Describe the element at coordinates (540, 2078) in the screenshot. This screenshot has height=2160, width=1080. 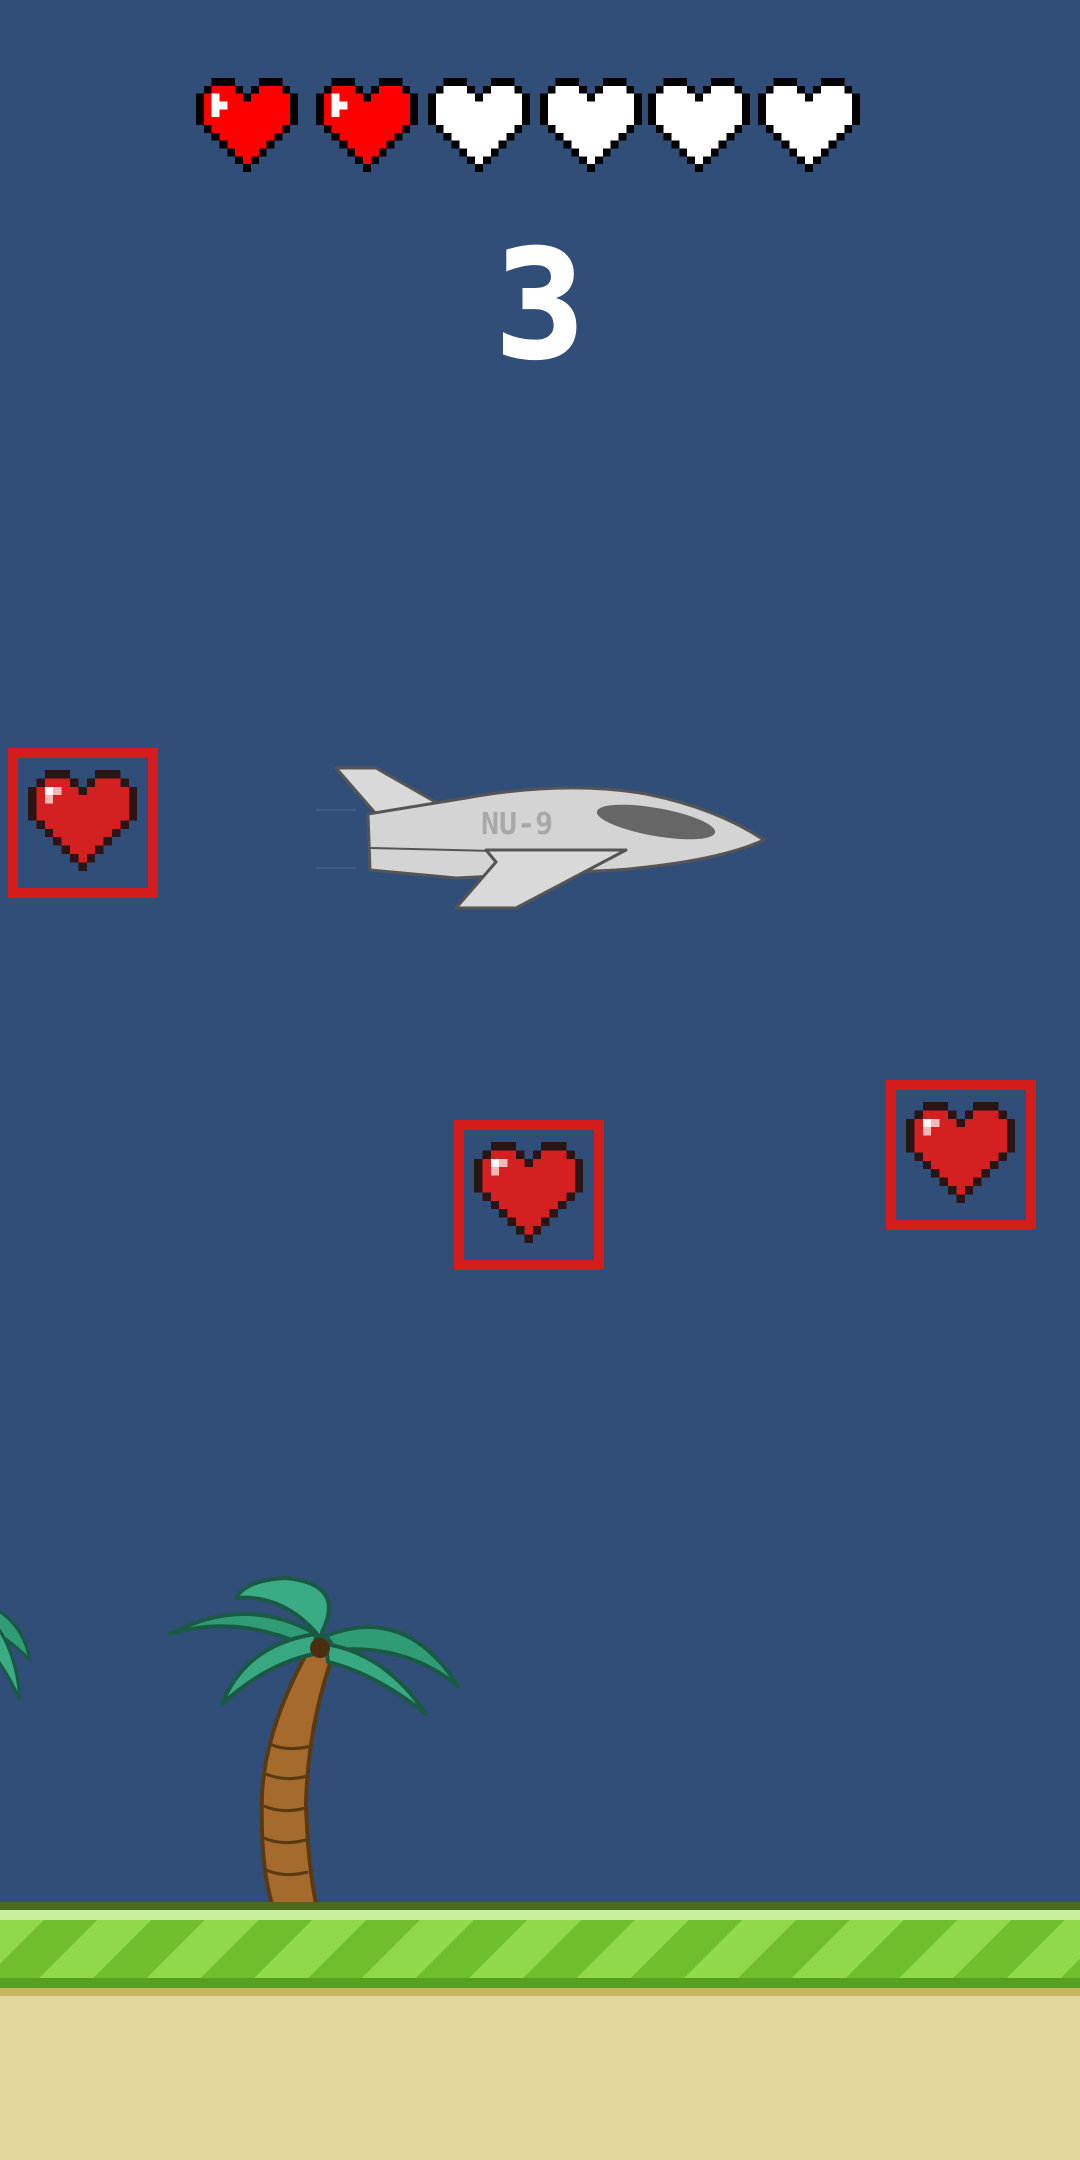
I see `sand-ground` at that location.